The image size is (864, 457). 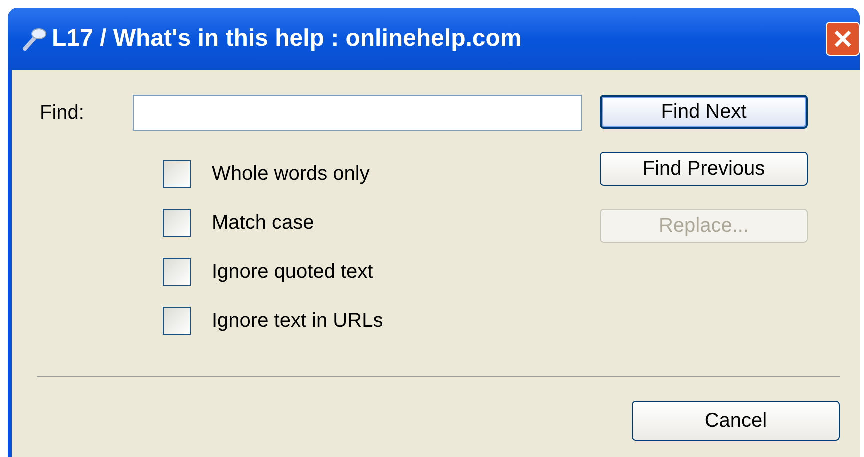 I want to click on close-button, so click(x=843, y=39).